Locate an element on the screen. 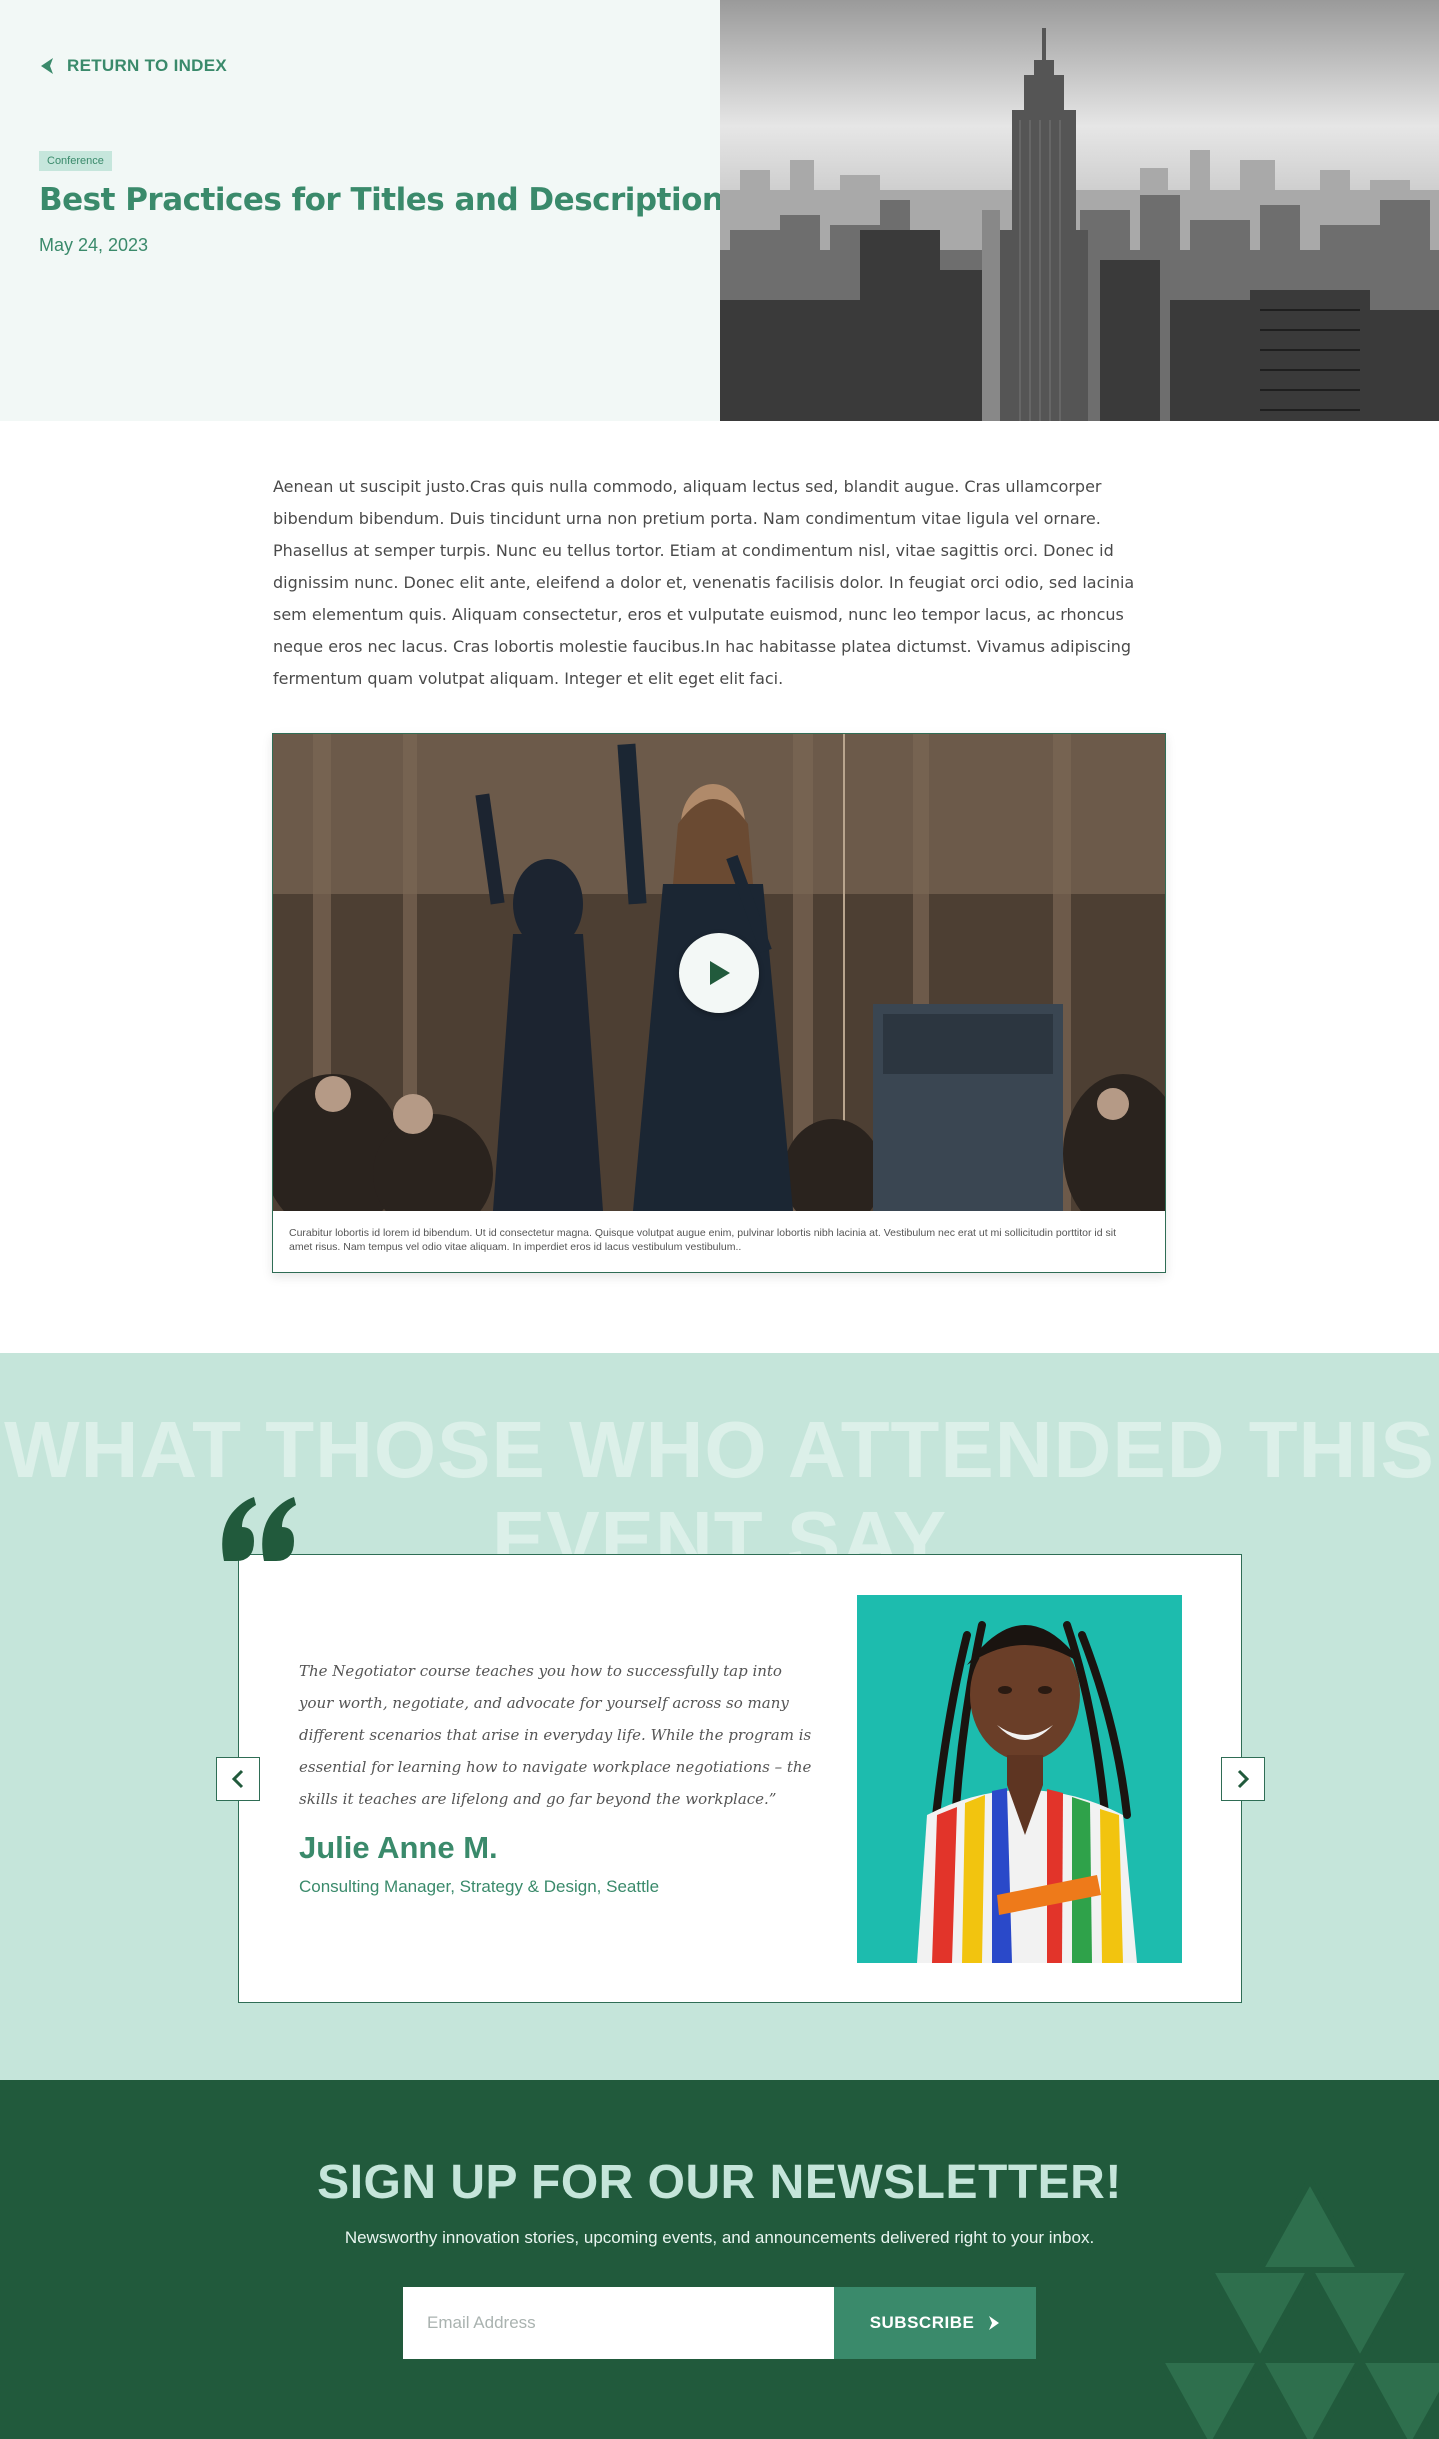 This screenshot has width=1439, height=2439. triangle-pattern-decoration is located at coordinates (1299, 2309).